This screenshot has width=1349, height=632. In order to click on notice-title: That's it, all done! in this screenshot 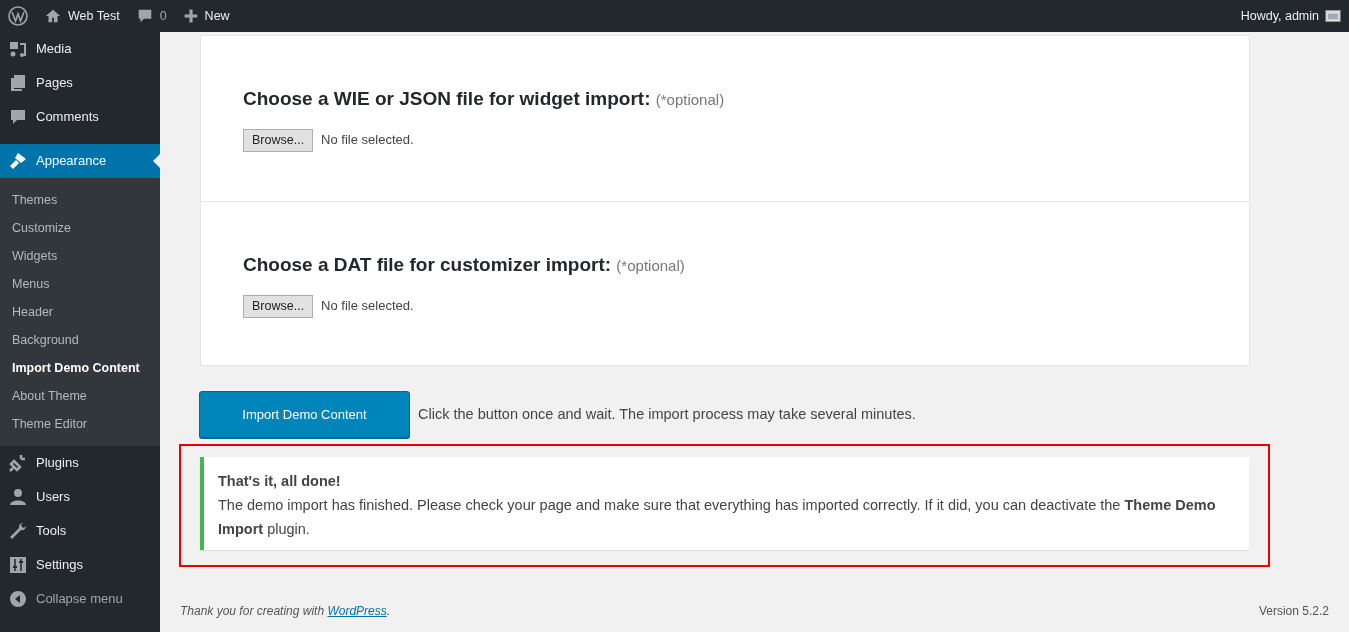, I will do `click(280, 481)`.